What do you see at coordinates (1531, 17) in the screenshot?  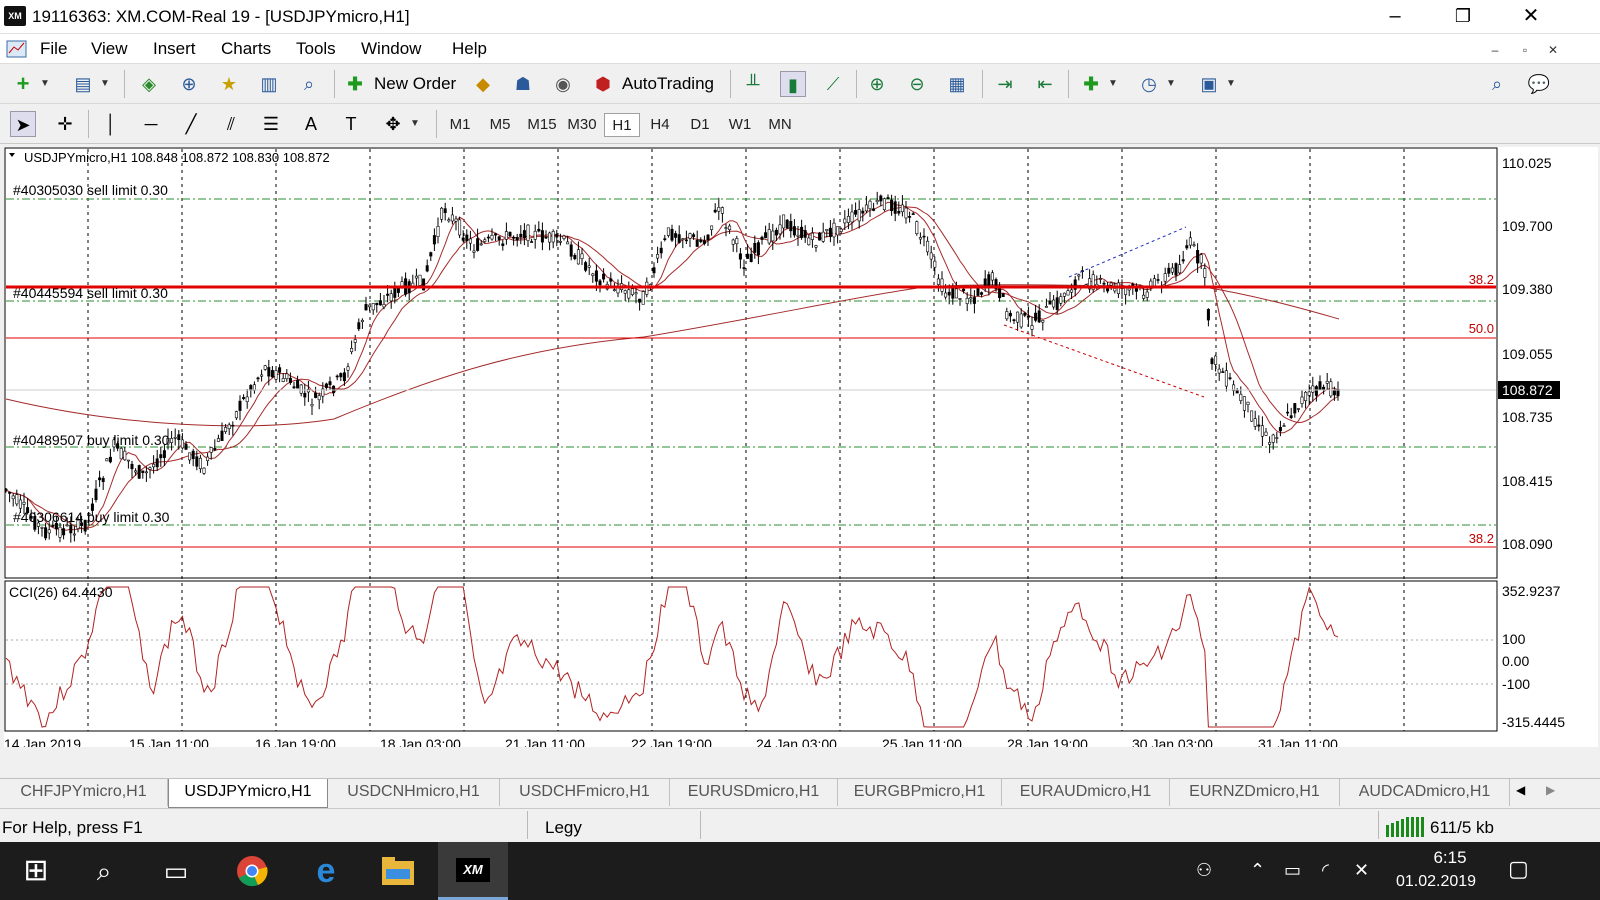 I see `close-button: ✕` at bounding box center [1531, 17].